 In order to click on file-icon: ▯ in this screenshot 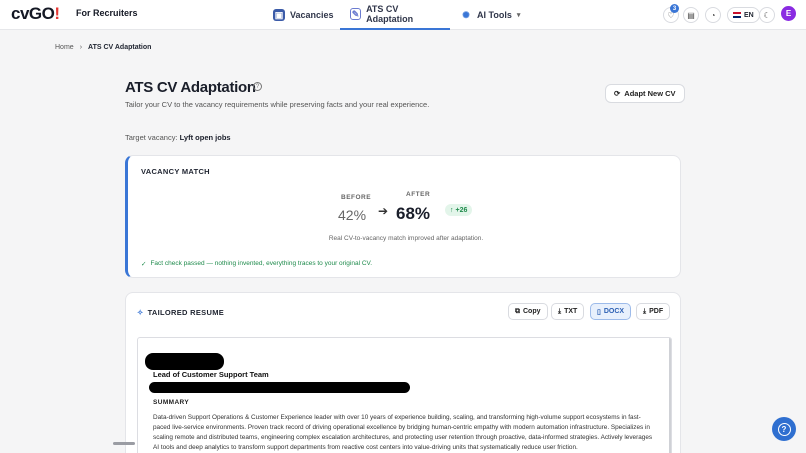, I will do `click(599, 312)`.